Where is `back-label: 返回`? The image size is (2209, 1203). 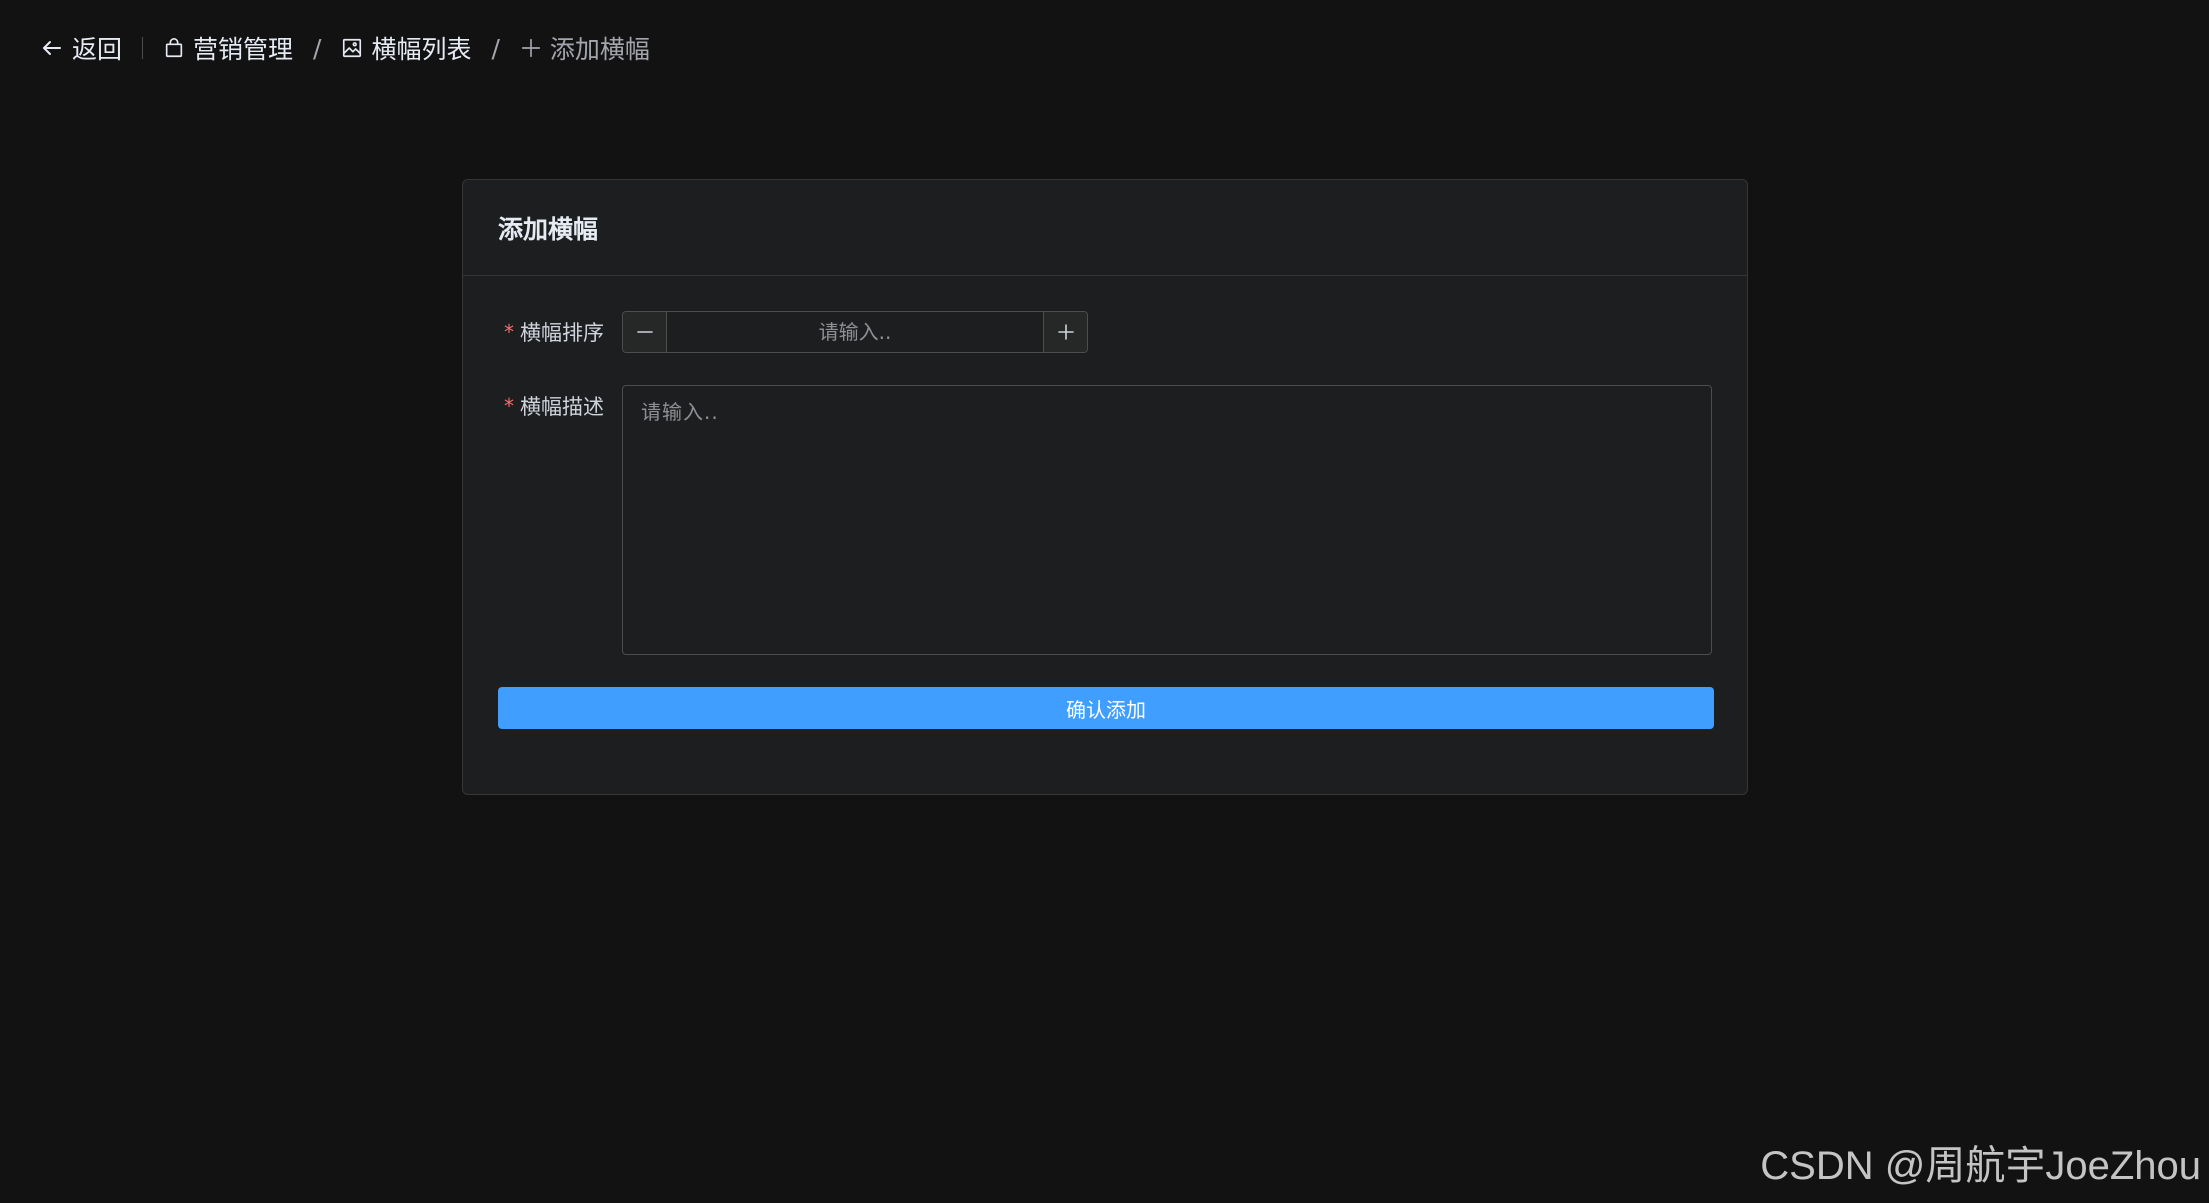
back-label: 返回 is located at coordinates (97, 49).